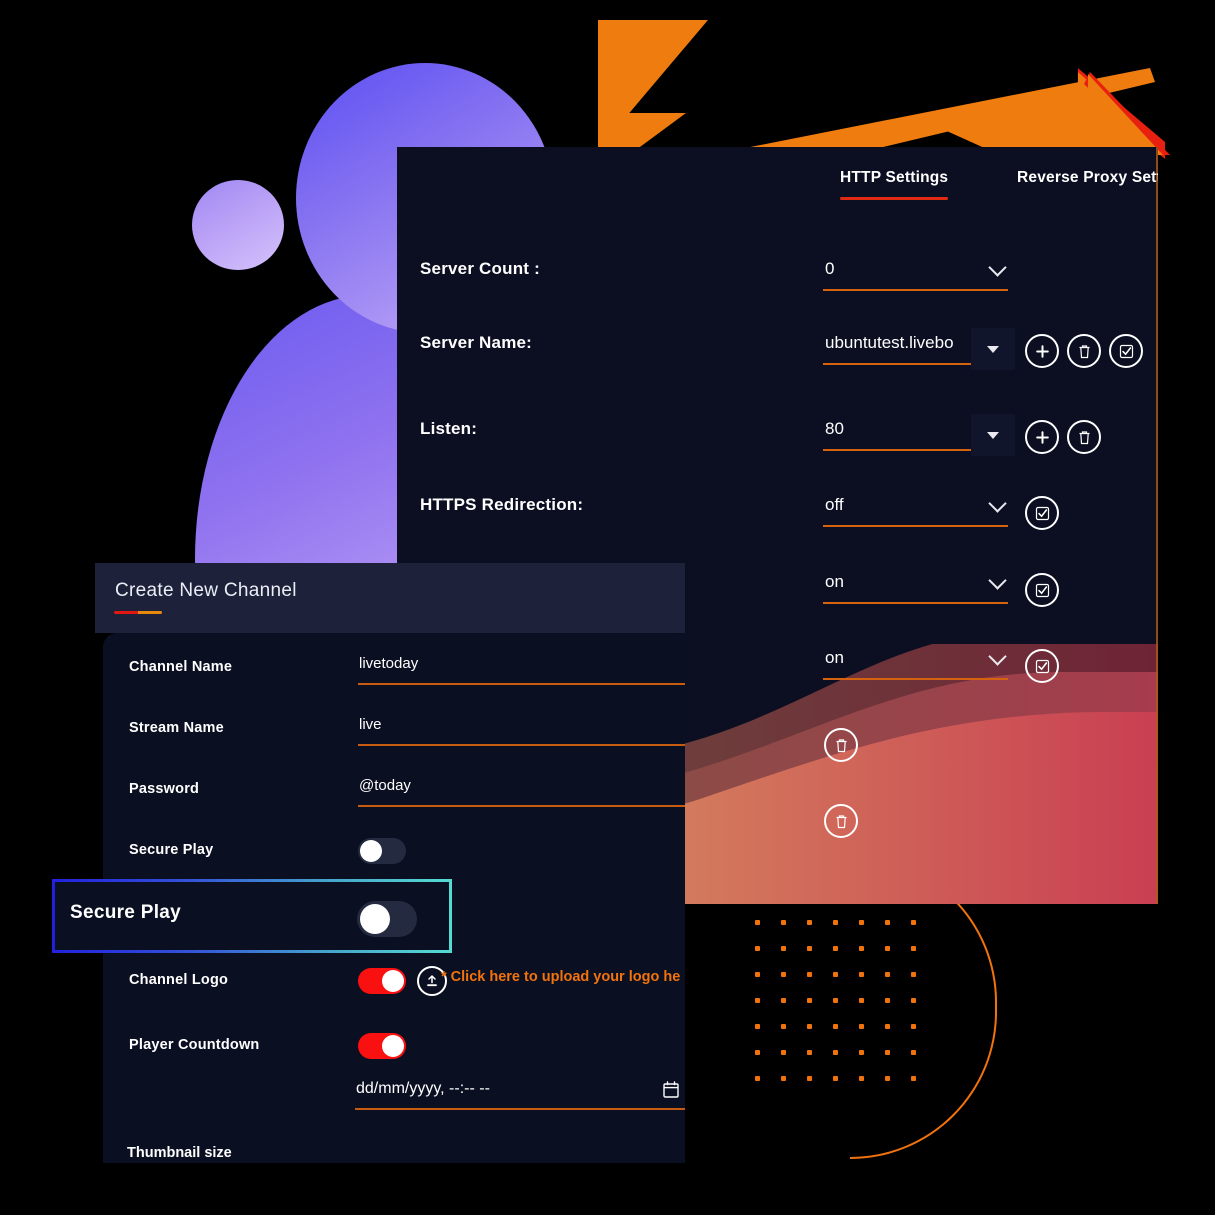 This screenshot has height=1215, width=1215. What do you see at coordinates (889, 342) in the screenshot?
I see `server-name-value: ubuntutest.livebo` at bounding box center [889, 342].